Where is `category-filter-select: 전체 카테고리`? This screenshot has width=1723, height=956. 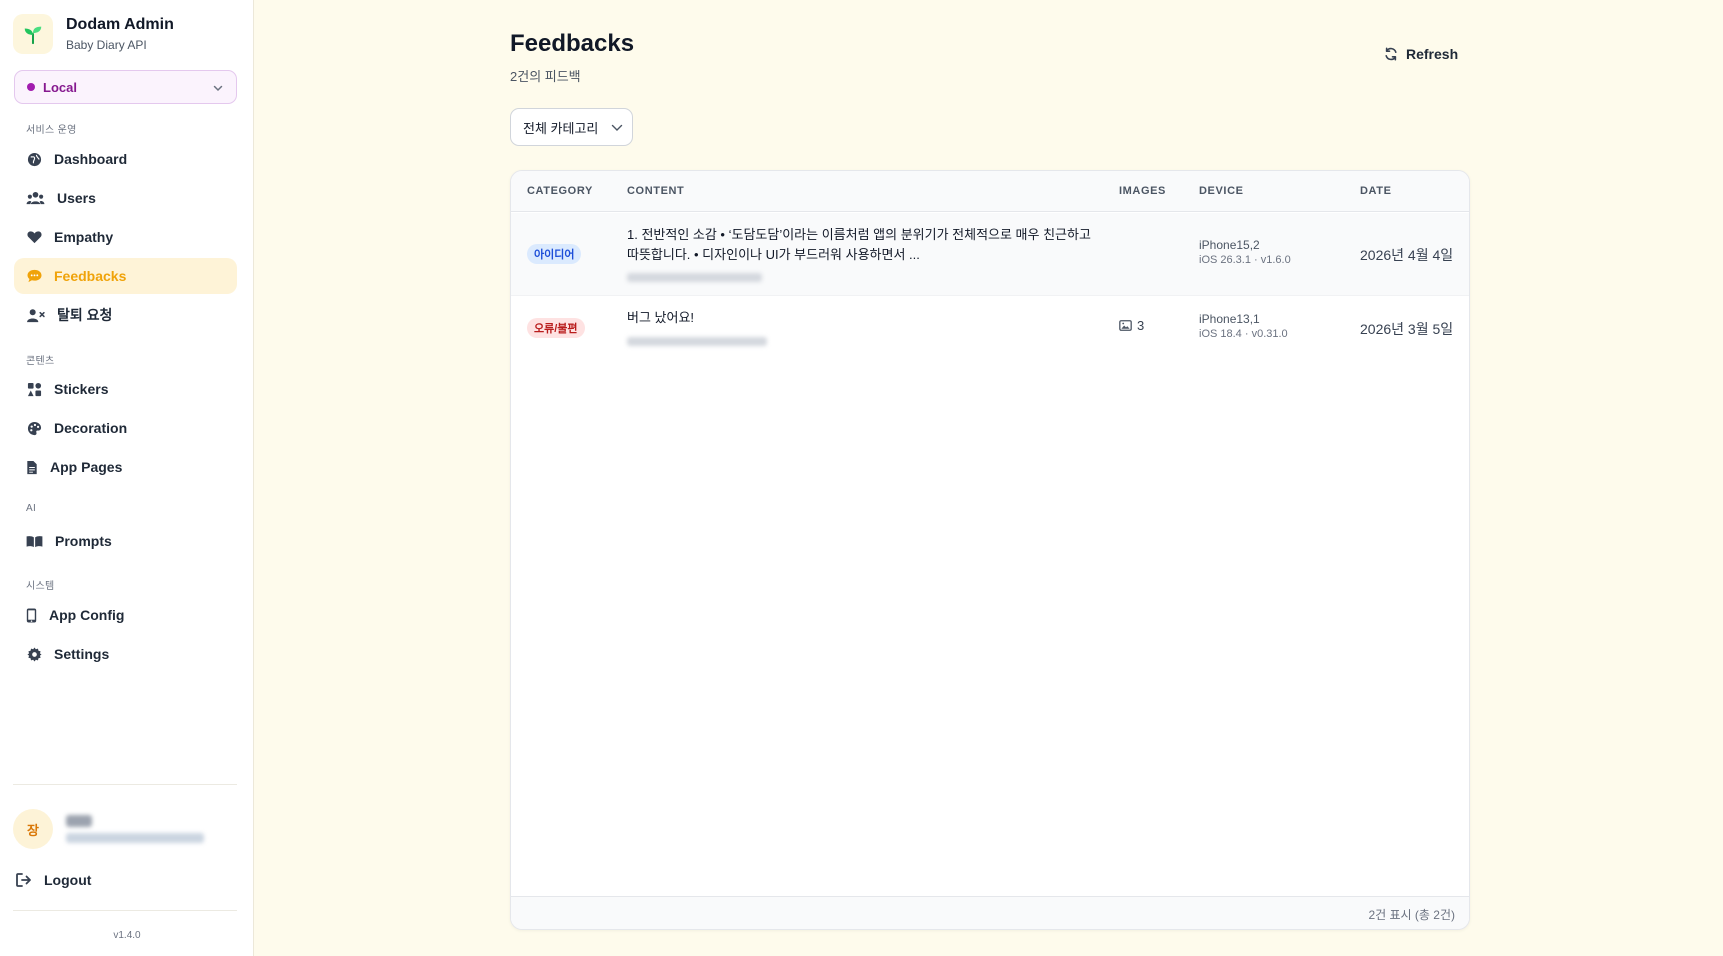 category-filter-select: 전체 카테고리 is located at coordinates (571, 127).